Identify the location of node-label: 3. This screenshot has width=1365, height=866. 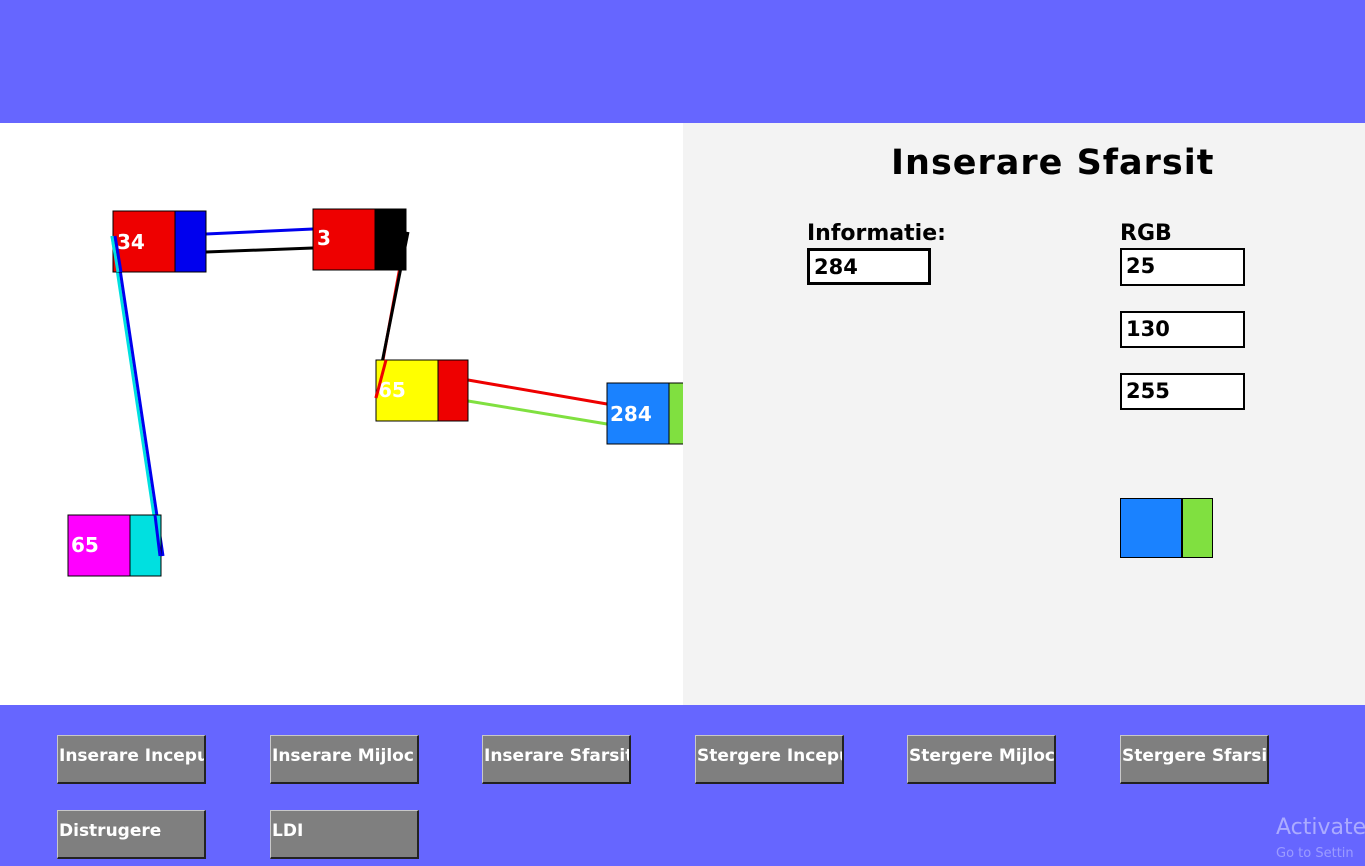
(324, 238).